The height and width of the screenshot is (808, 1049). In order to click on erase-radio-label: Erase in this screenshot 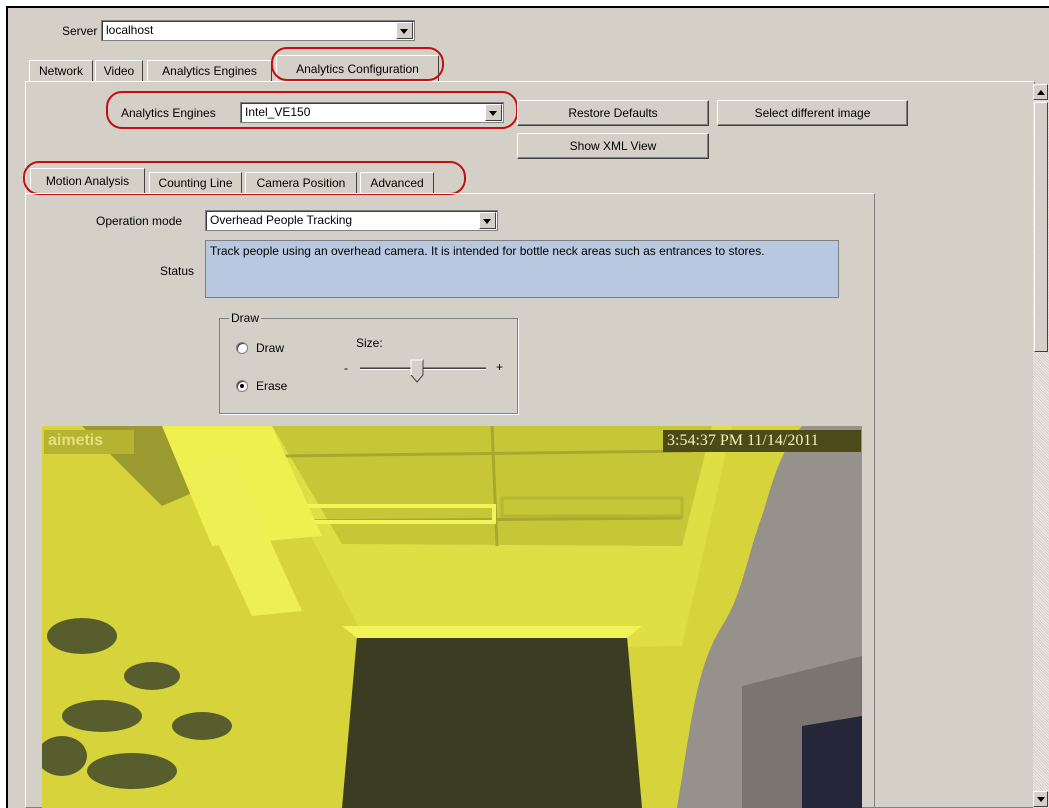, I will do `click(272, 386)`.